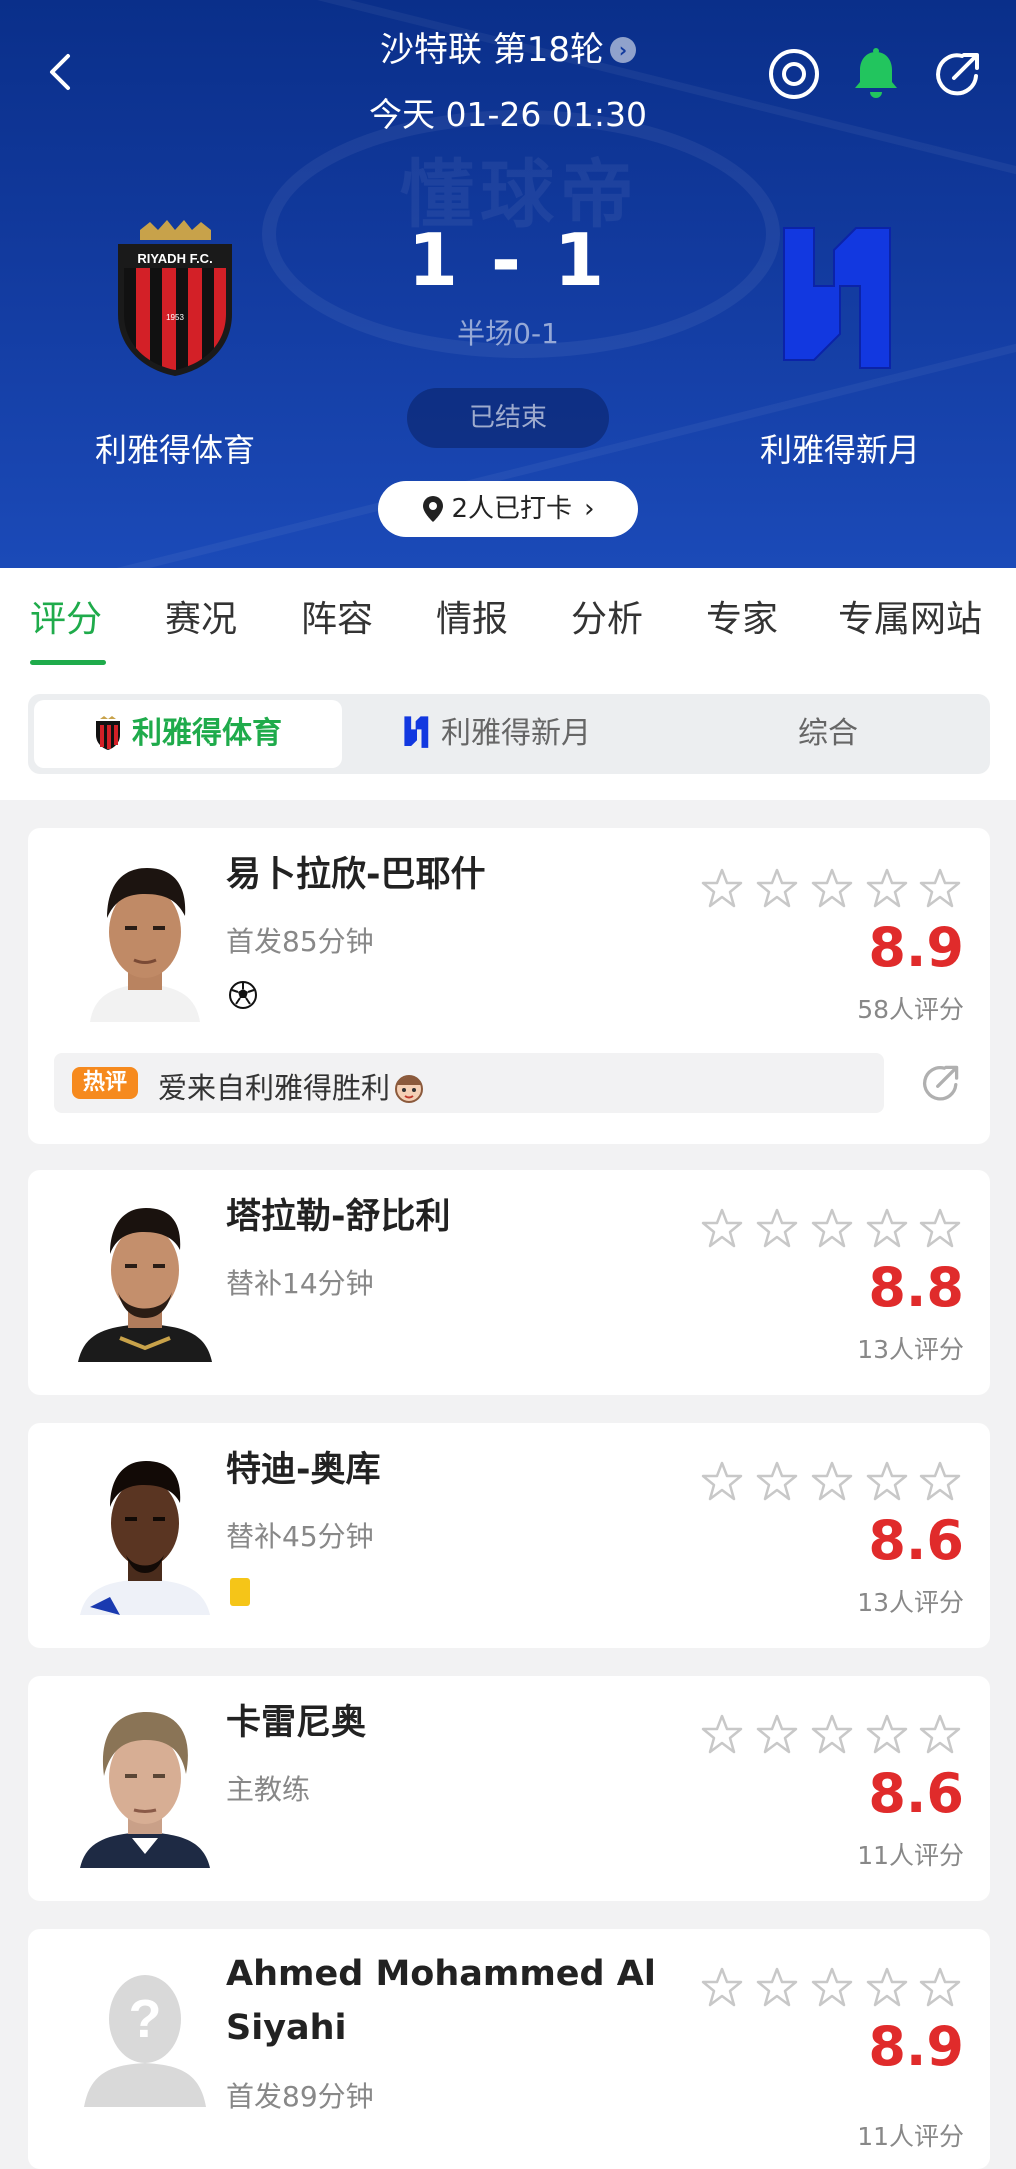 This screenshot has width=1016, height=2169. Describe the element at coordinates (303, 1470) in the screenshot. I see `player-name: 特迪-奥库` at that location.